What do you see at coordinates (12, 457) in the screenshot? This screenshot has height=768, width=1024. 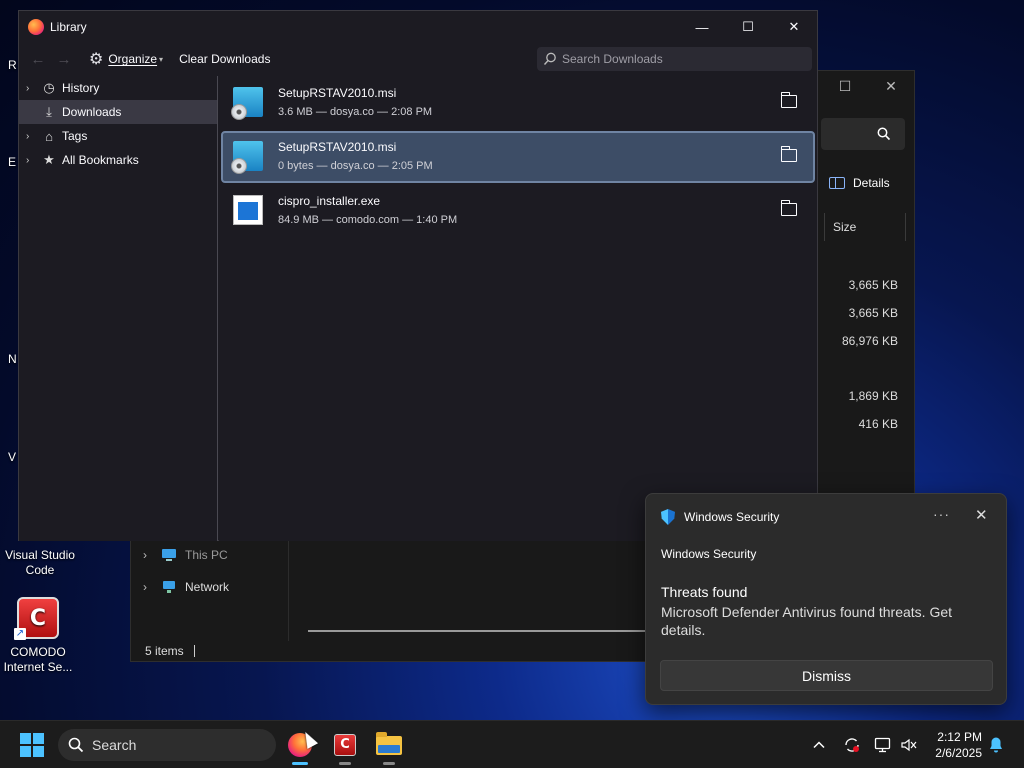 I see `desktop-icon-label-fragment: V` at bounding box center [12, 457].